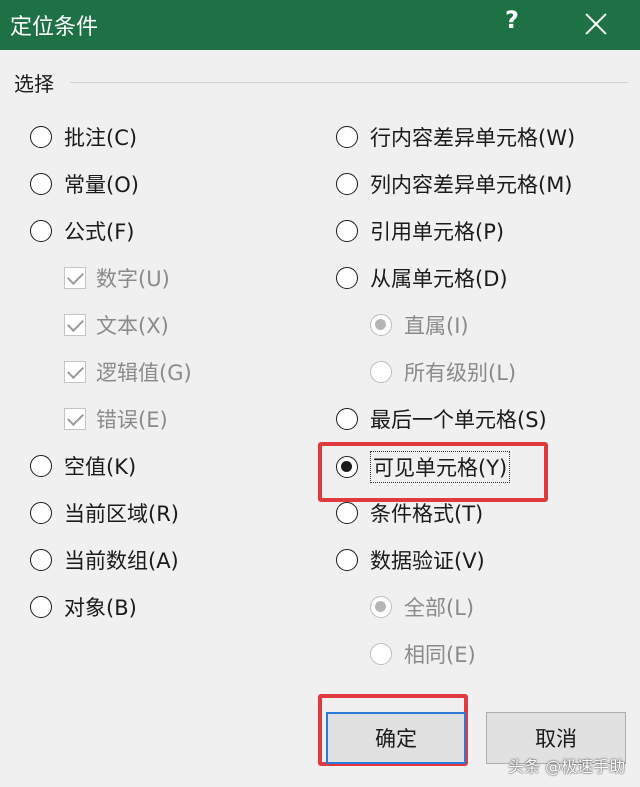  What do you see at coordinates (439, 279) in the screenshot?
I see `option-label: 从属单元格(D)` at bounding box center [439, 279].